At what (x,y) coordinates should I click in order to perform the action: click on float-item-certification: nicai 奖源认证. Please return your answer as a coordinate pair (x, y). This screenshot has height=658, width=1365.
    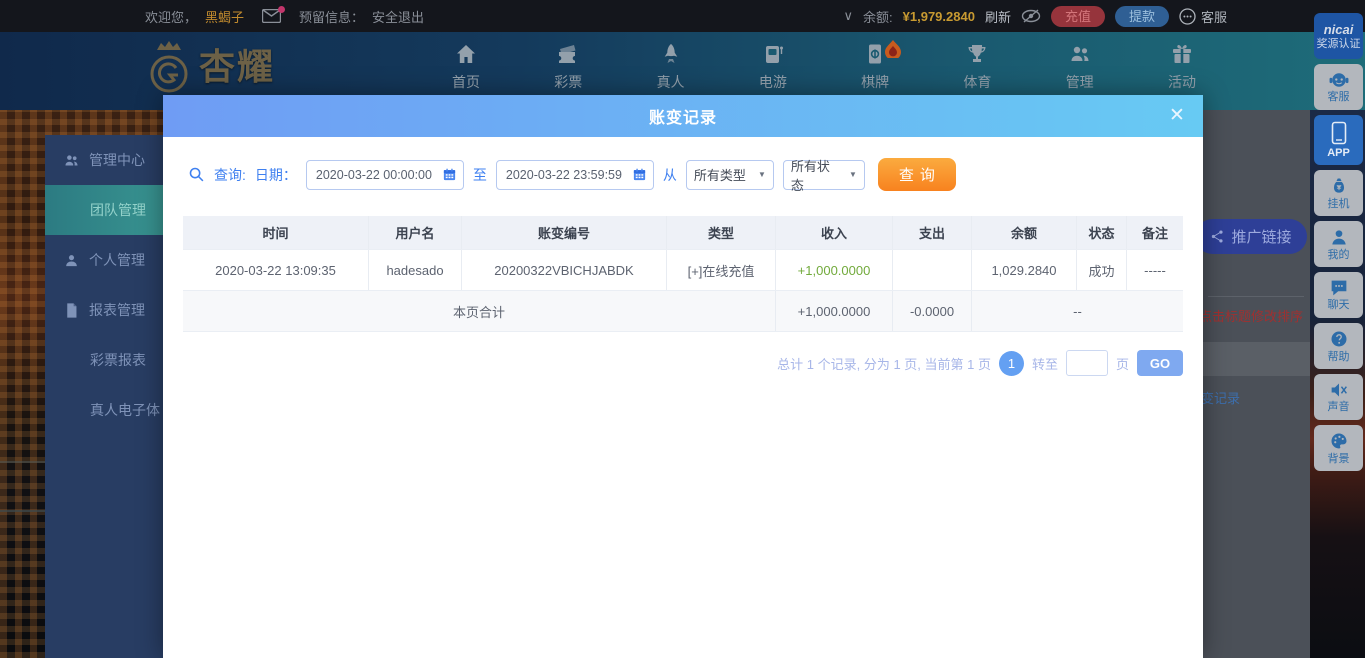
    Looking at the image, I should click on (1338, 36).